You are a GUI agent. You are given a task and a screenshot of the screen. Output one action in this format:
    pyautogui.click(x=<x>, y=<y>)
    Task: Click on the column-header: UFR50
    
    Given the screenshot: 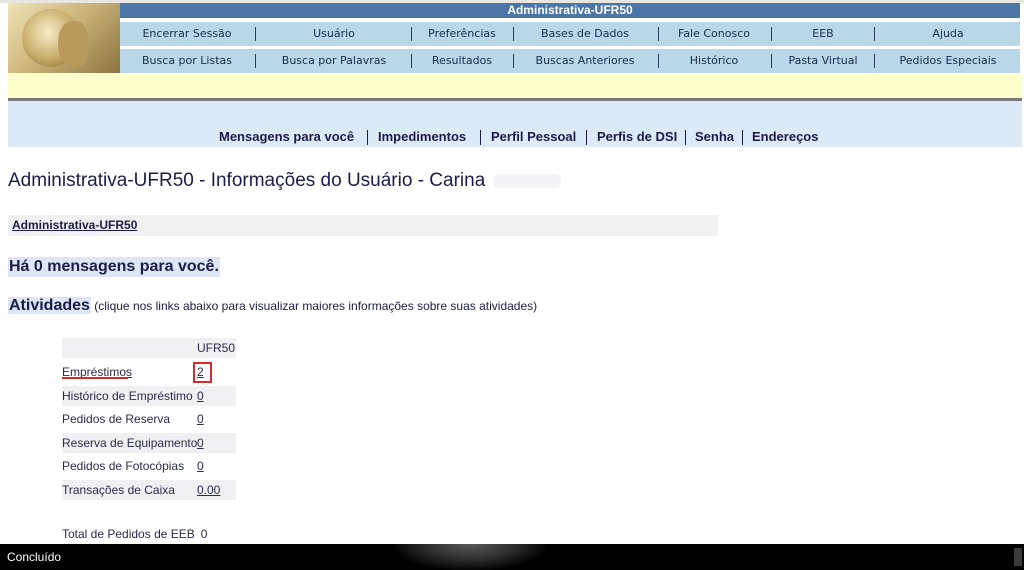 What is the action you would take?
    pyautogui.click(x=216, y=348)
    